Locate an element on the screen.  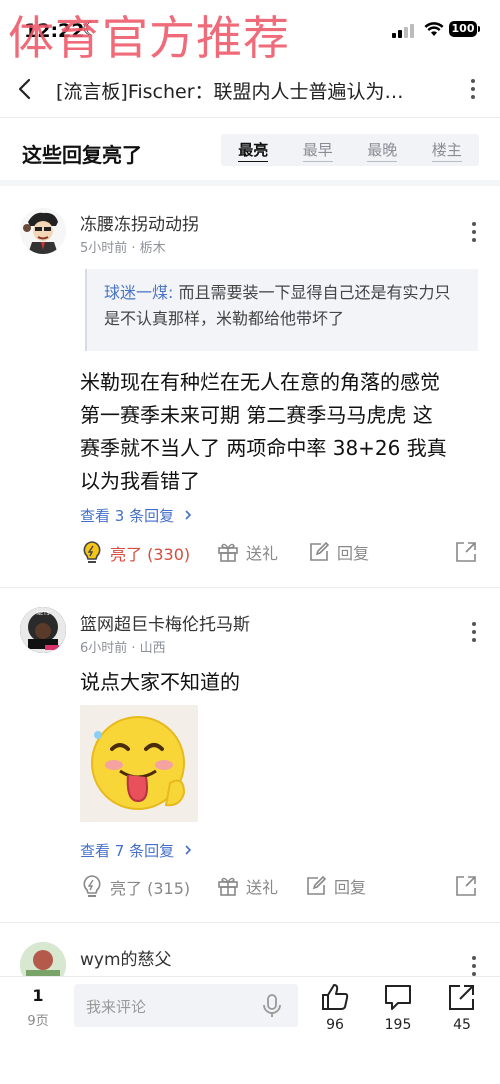
comments-button: 195 is located at coordinates (398, 1007).